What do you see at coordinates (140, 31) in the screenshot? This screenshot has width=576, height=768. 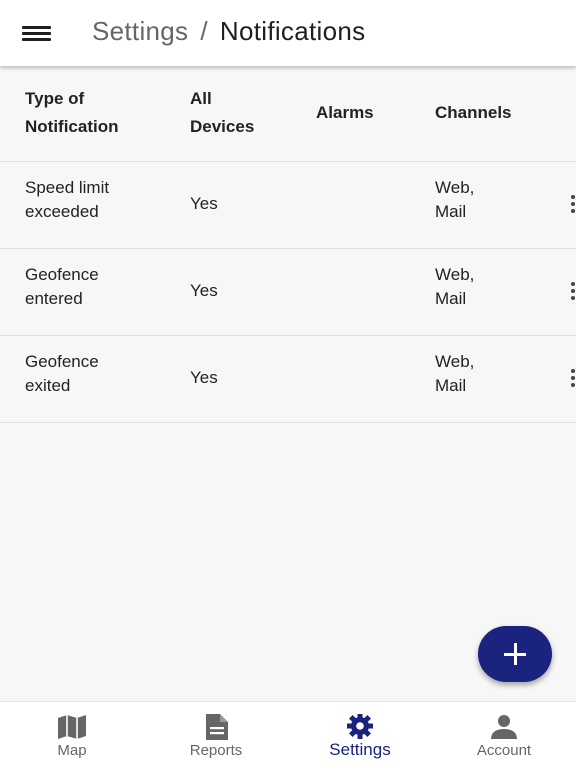 I see `breadcrumb-settings: Settings` at bounding box center [140, 31].